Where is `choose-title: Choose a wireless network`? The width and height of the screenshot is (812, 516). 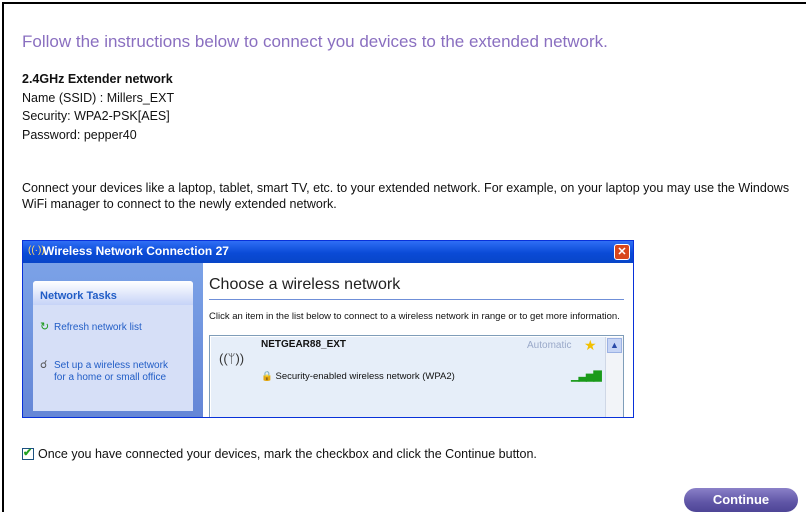 choose-title: Choose a wireless network is located at coordinates (305, 284).